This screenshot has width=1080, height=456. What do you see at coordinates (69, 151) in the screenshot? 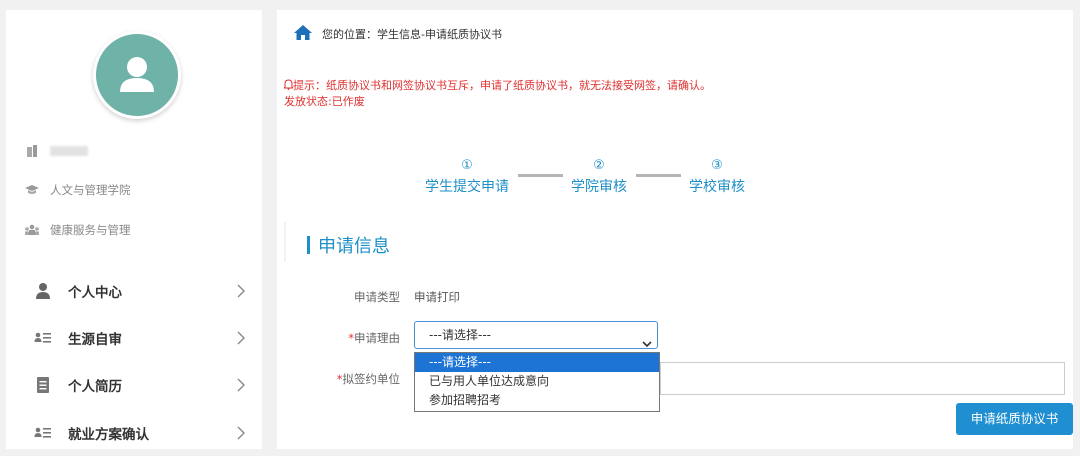
I see `student-name-redacted` at bounding box center [69, 151].